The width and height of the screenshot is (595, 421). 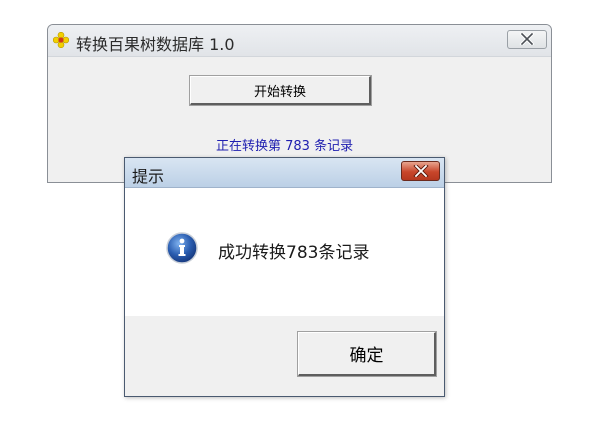 What do you see at coordinates (182, 248) in the screenshot?
I see `info-icon` at bounding box center [182, 248].